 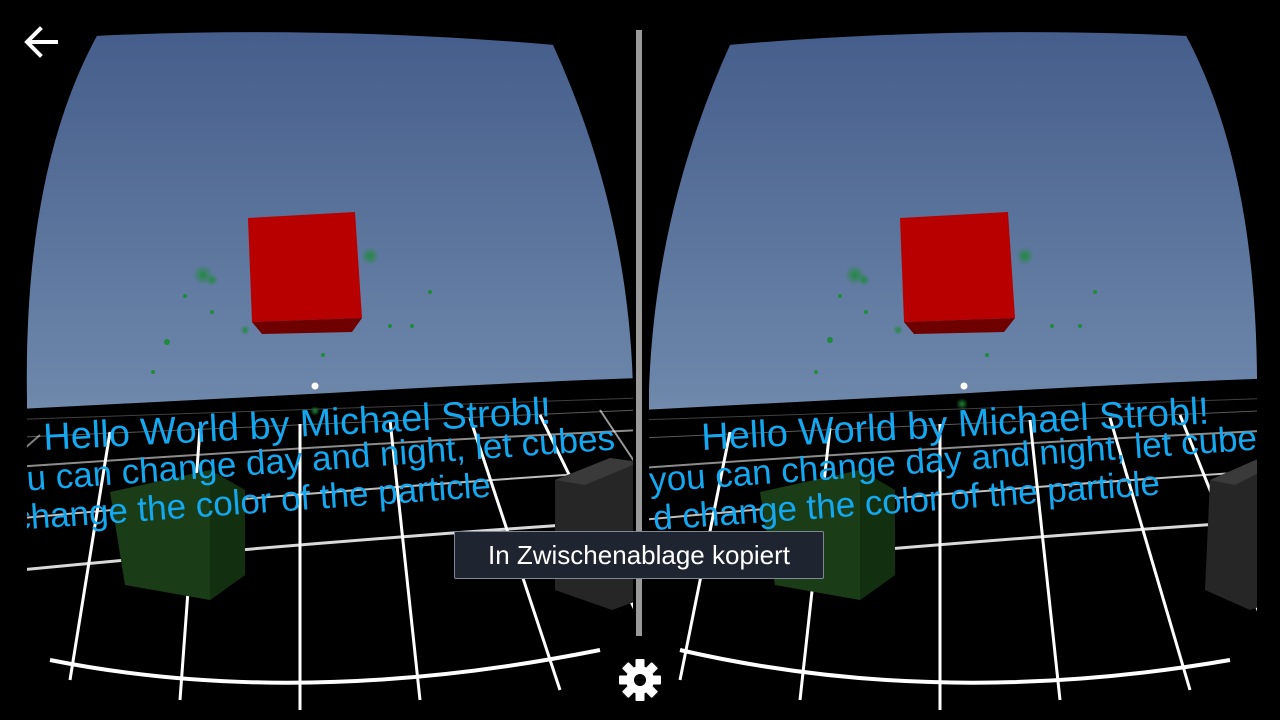 I want to click on clipboard-toast: In Zwischenablage kopiert, so click(x=639, y=555).